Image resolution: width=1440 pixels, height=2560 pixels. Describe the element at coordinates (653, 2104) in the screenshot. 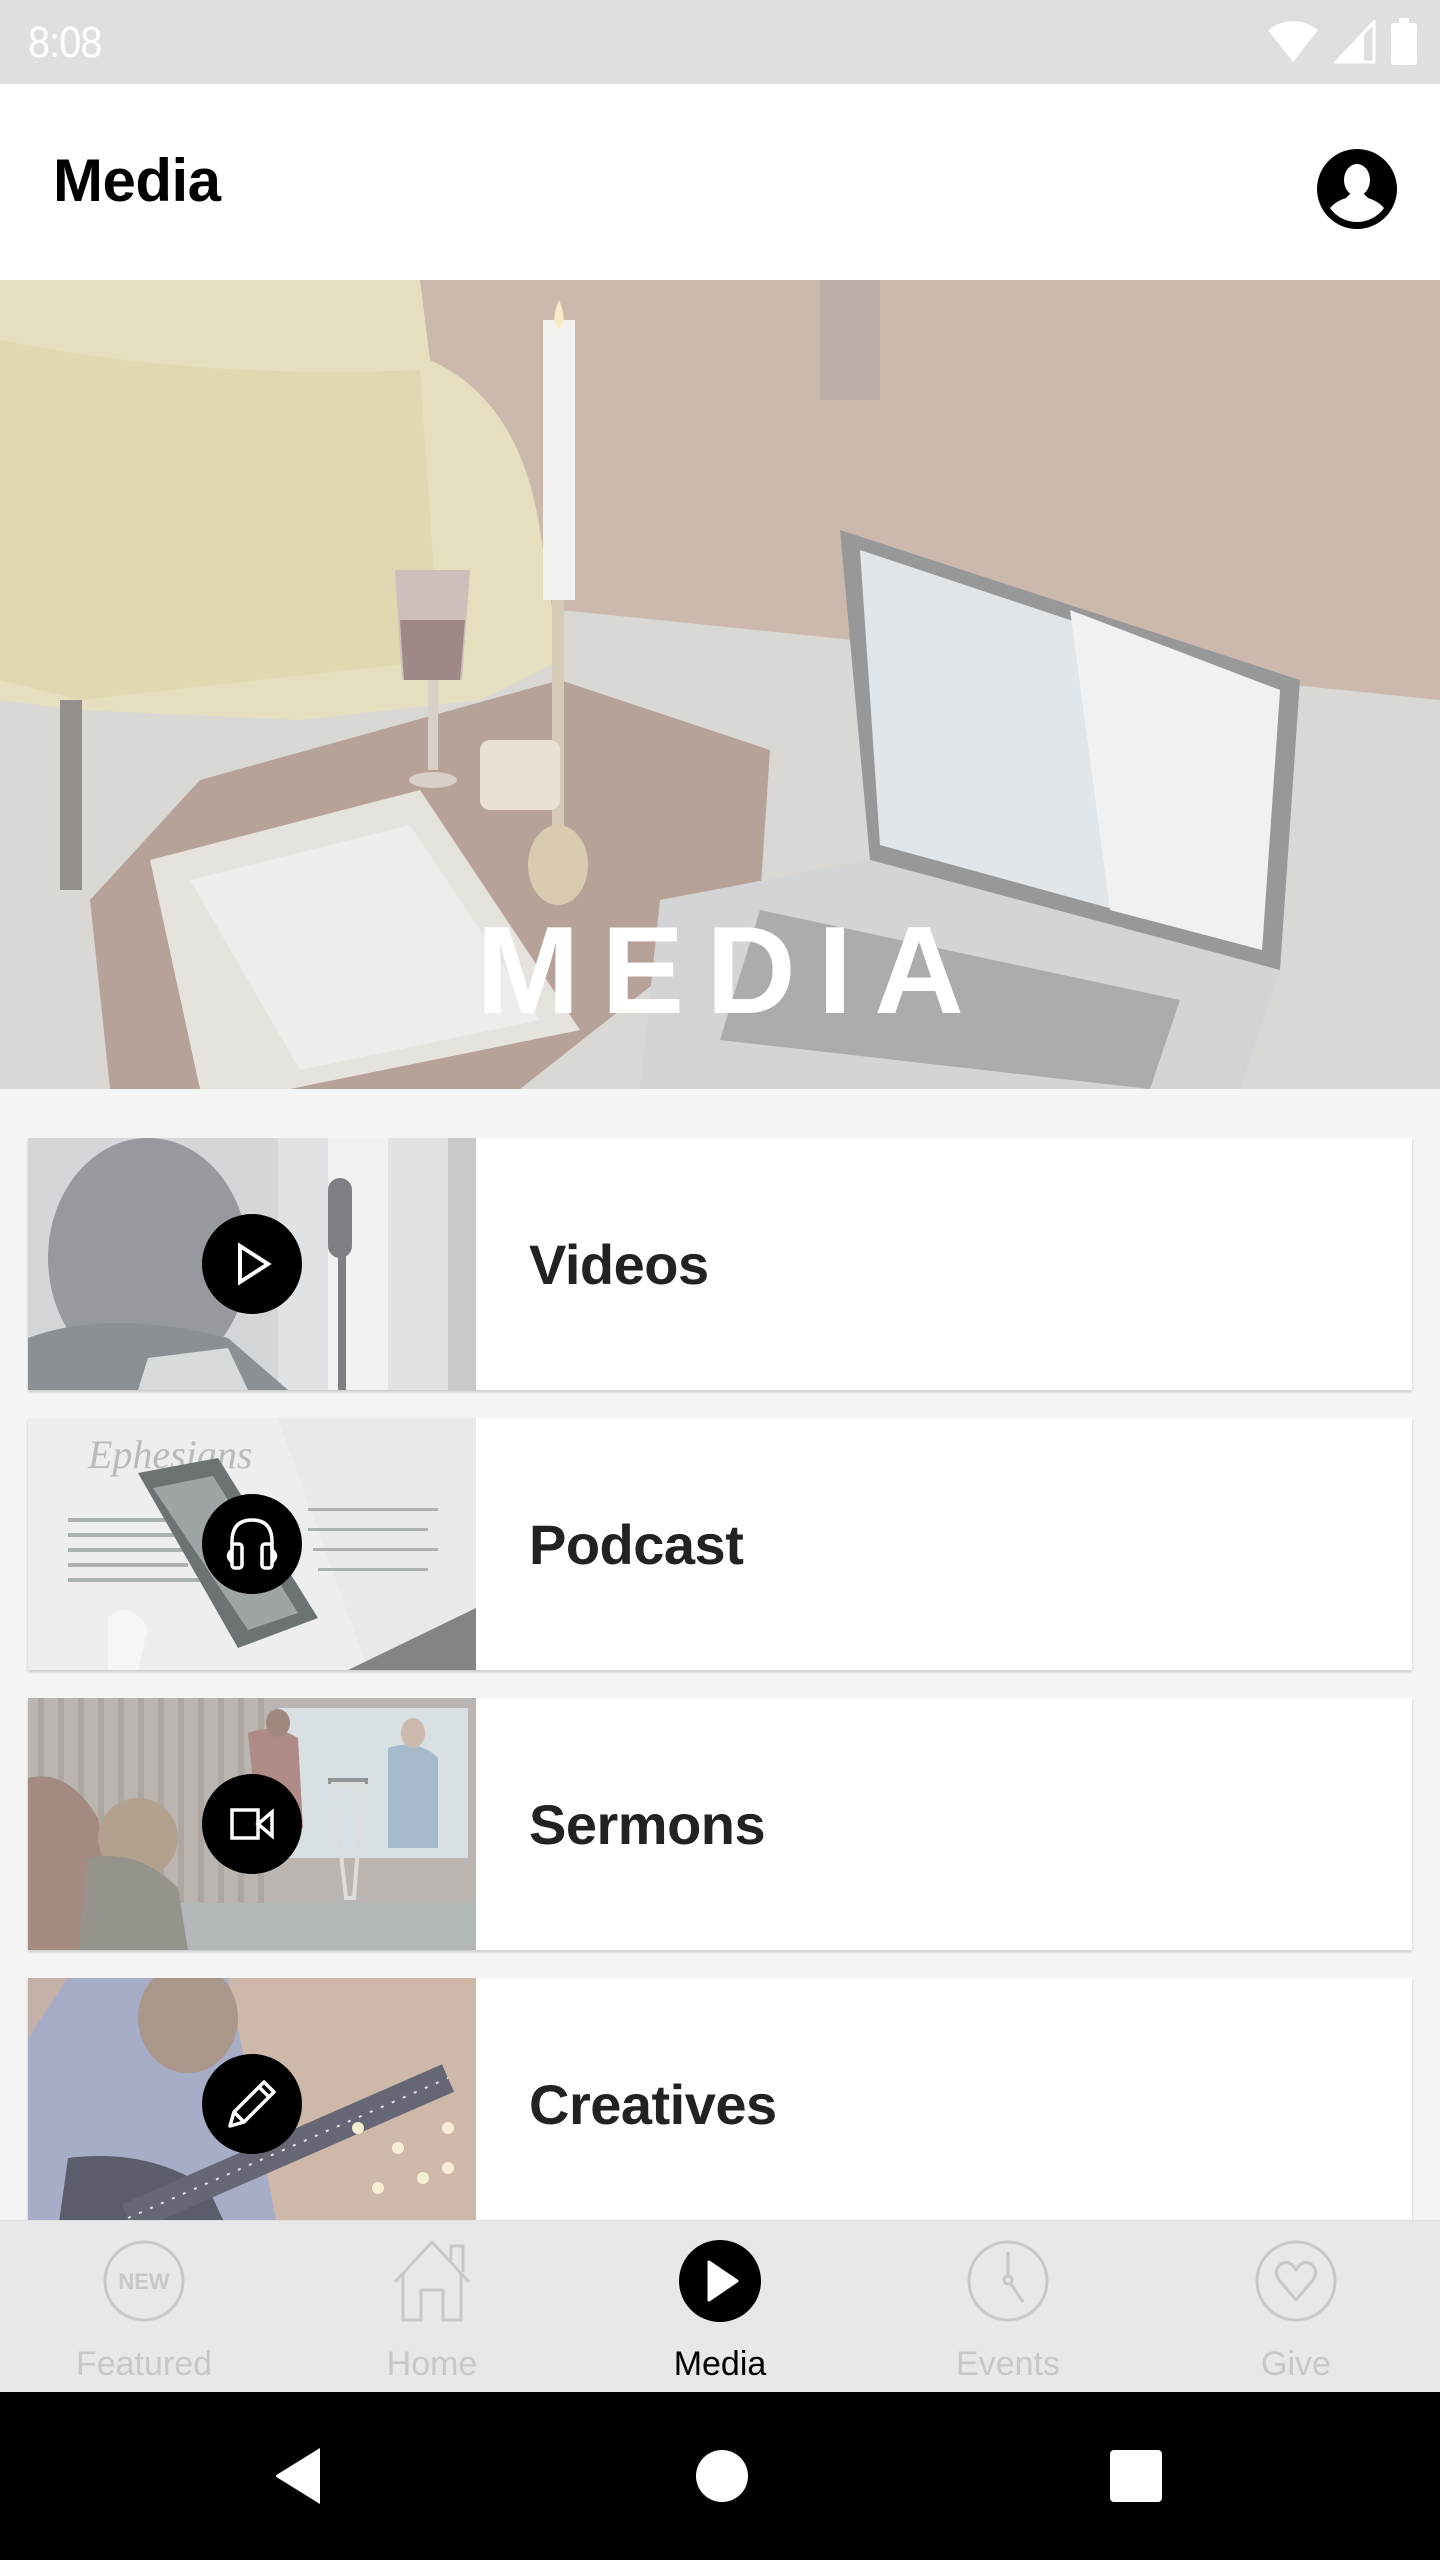

I see `card-label: Creatives` at that location.